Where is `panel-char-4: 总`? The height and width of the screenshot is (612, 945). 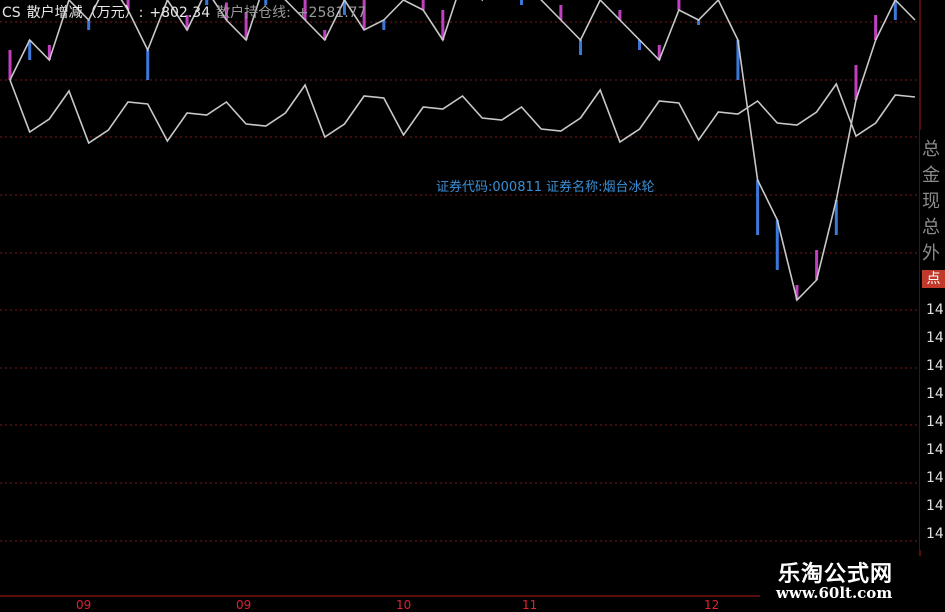
panel-char-4: 总 is located at coordinates (931, 227).